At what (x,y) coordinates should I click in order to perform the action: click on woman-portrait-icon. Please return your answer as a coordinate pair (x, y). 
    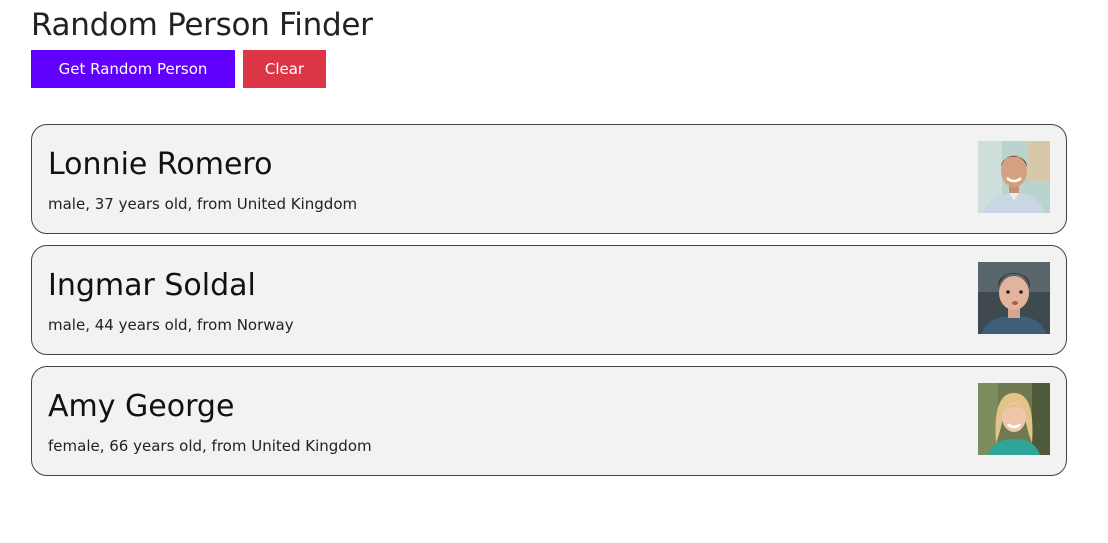
    Looking at the image, I should click on (1014, 419).